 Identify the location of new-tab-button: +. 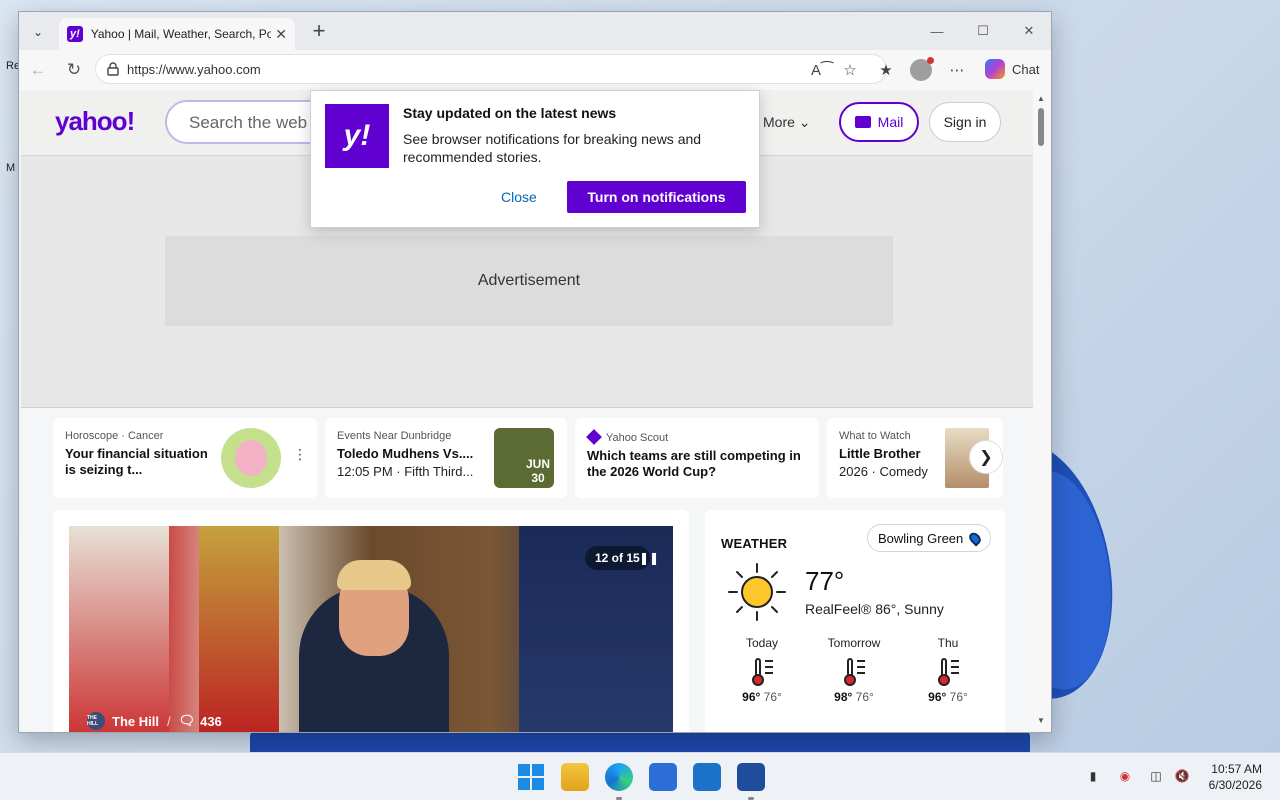
(319, 32).